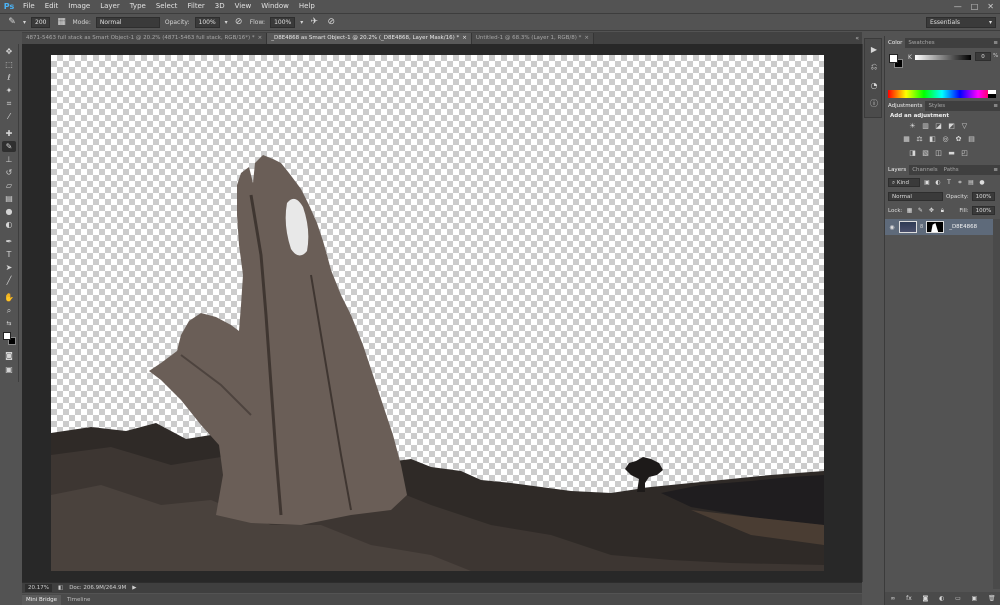 The height and width of the screenshot is (605, 1000). I want to click on layer-filter-kind-select: ⌕ Kind, so click(904, 182).